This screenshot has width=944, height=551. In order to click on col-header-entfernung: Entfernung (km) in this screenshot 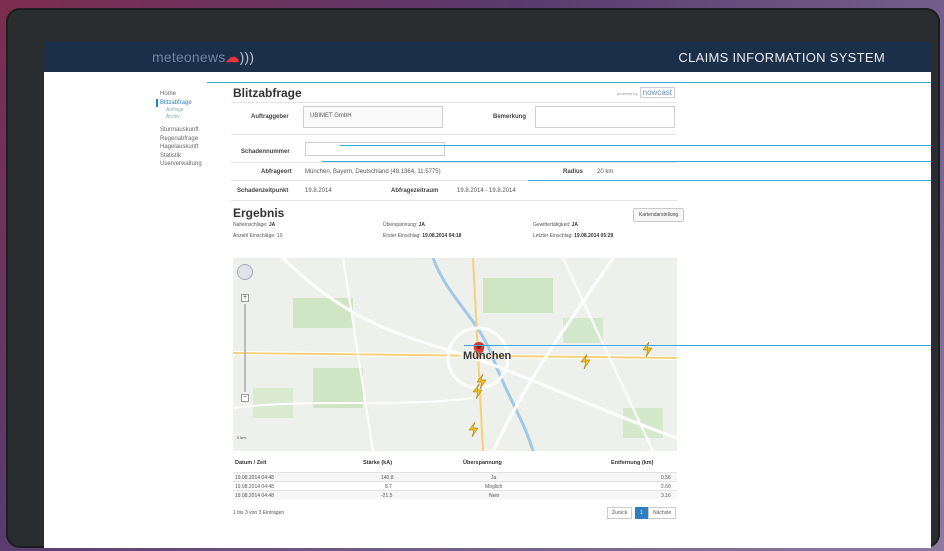, I will do `click(632, 463)`.